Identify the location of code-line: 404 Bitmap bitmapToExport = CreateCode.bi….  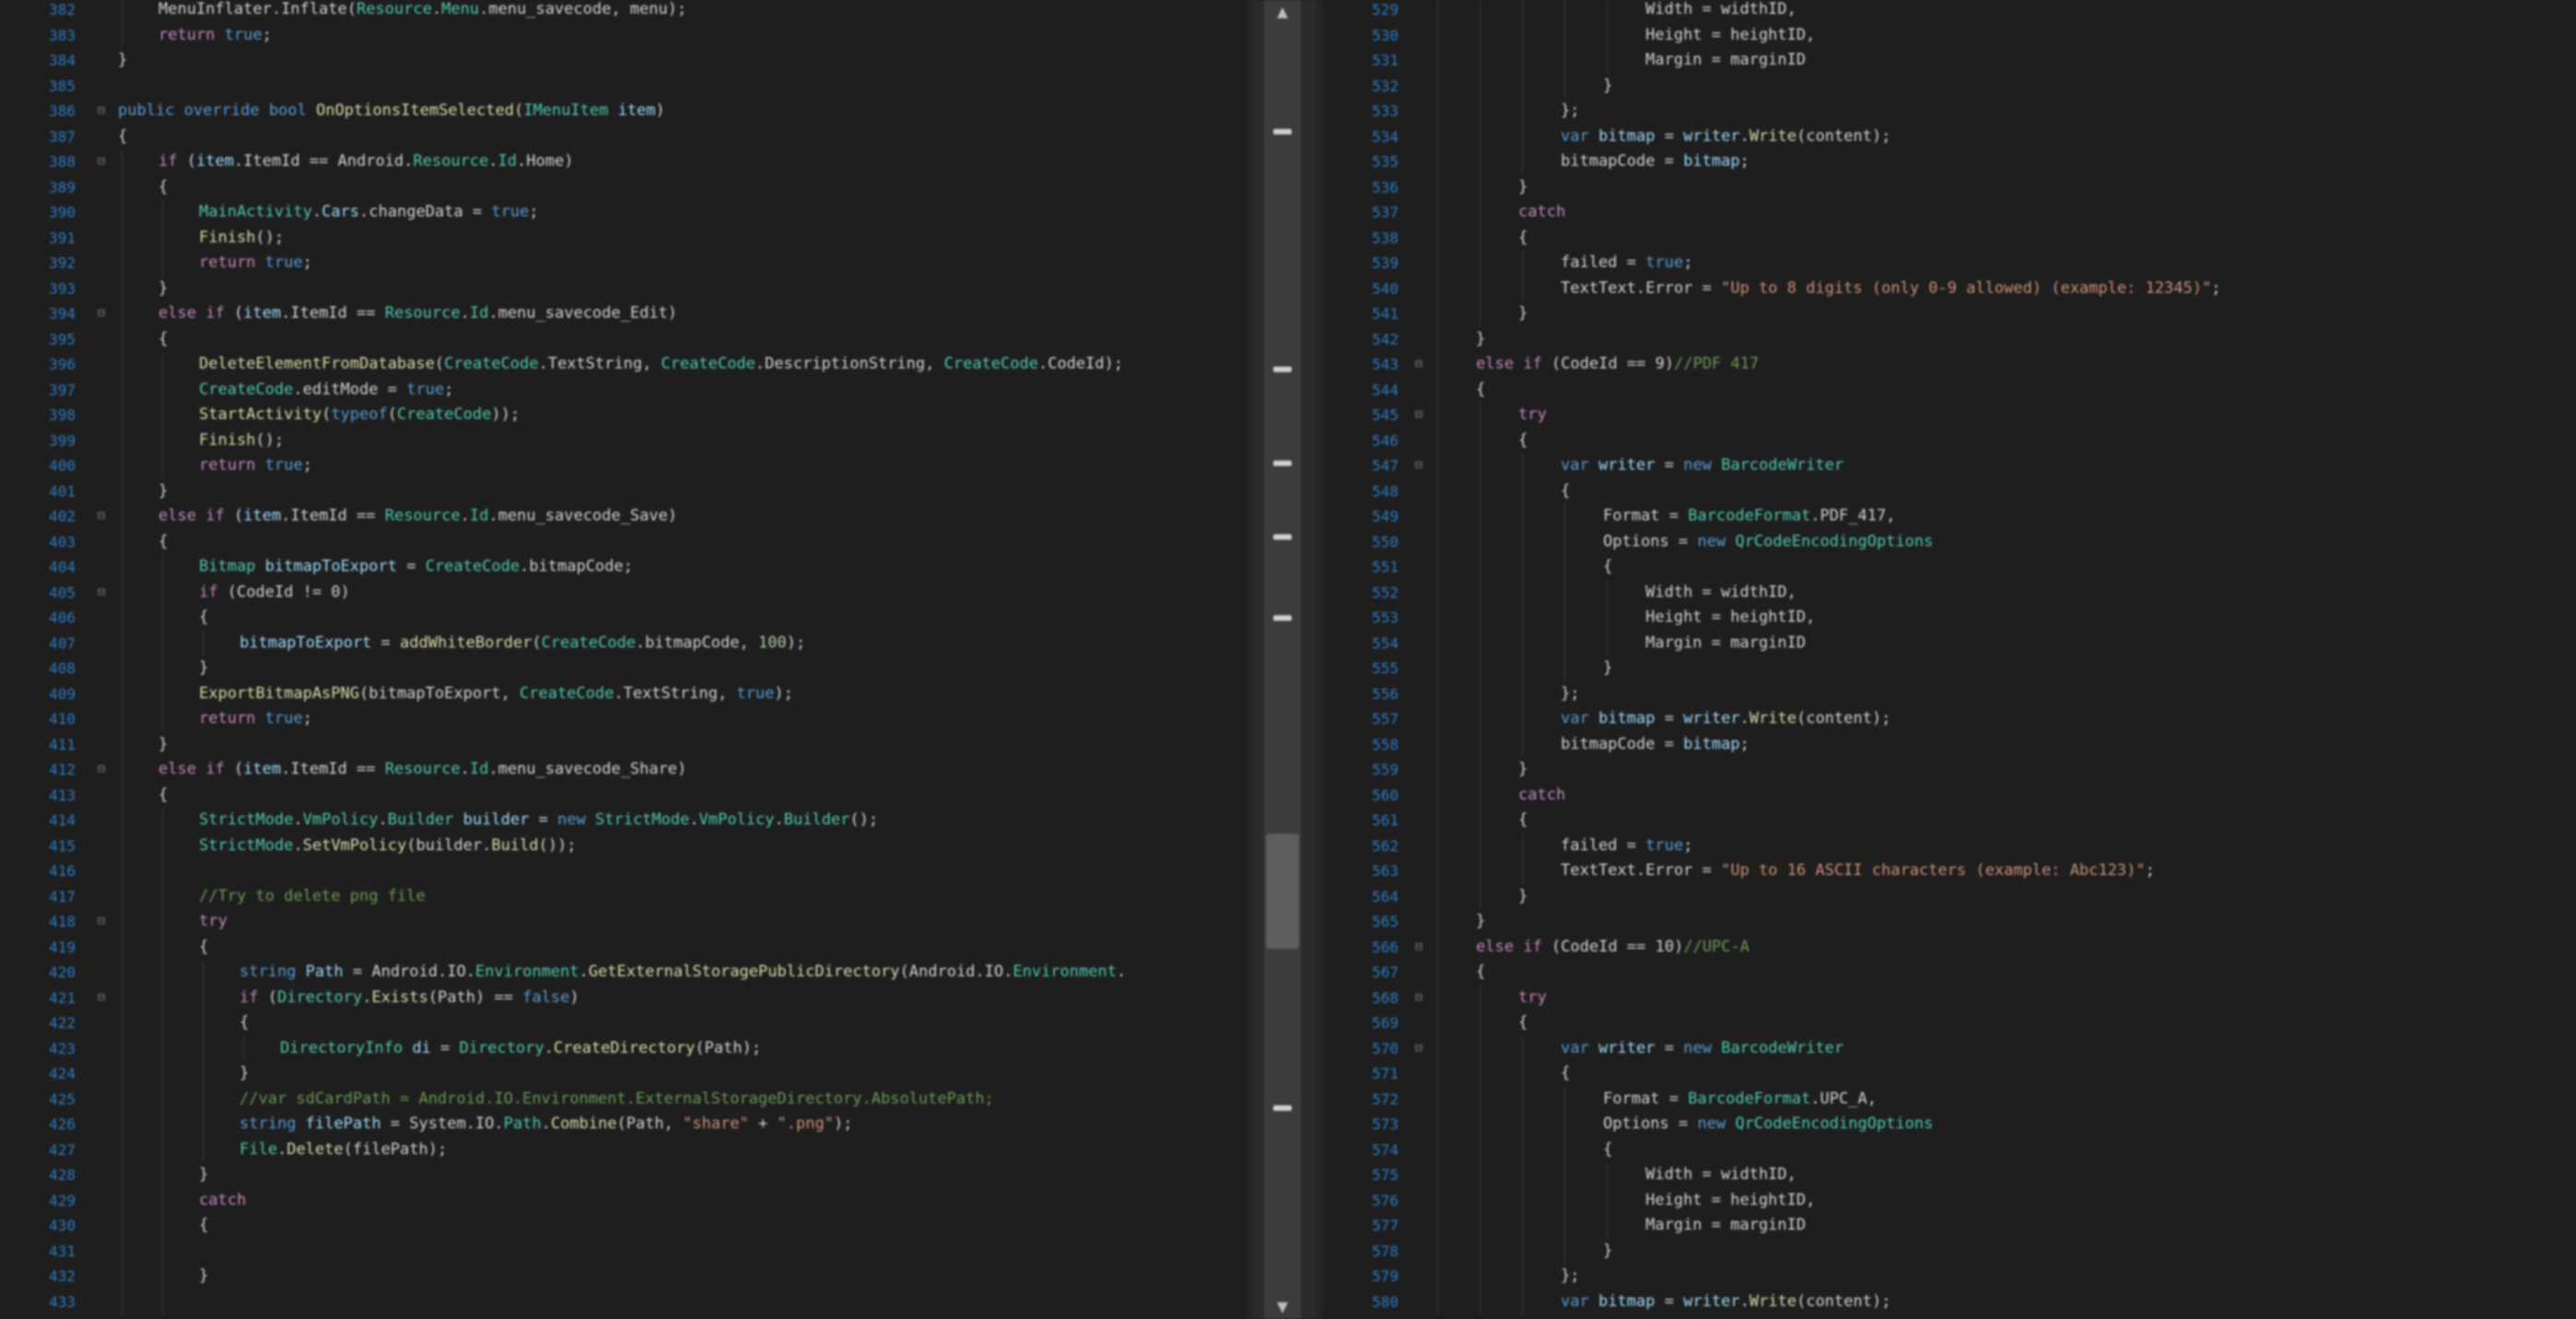
(623, 567).